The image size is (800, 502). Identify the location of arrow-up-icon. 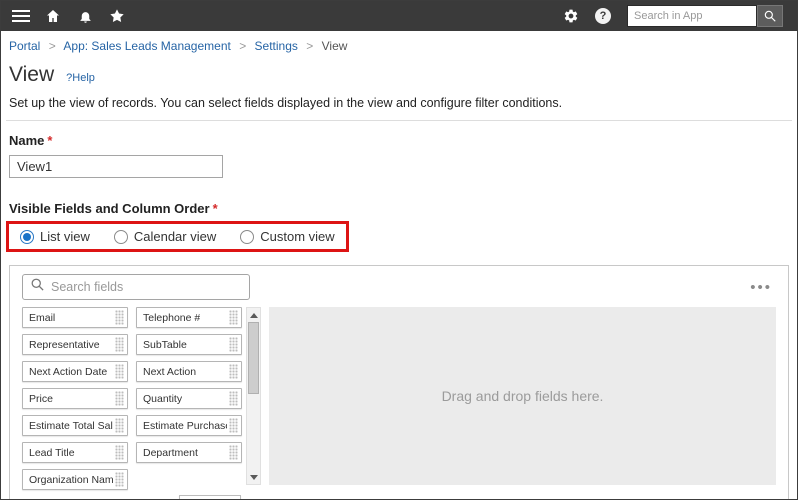
(253, 315).